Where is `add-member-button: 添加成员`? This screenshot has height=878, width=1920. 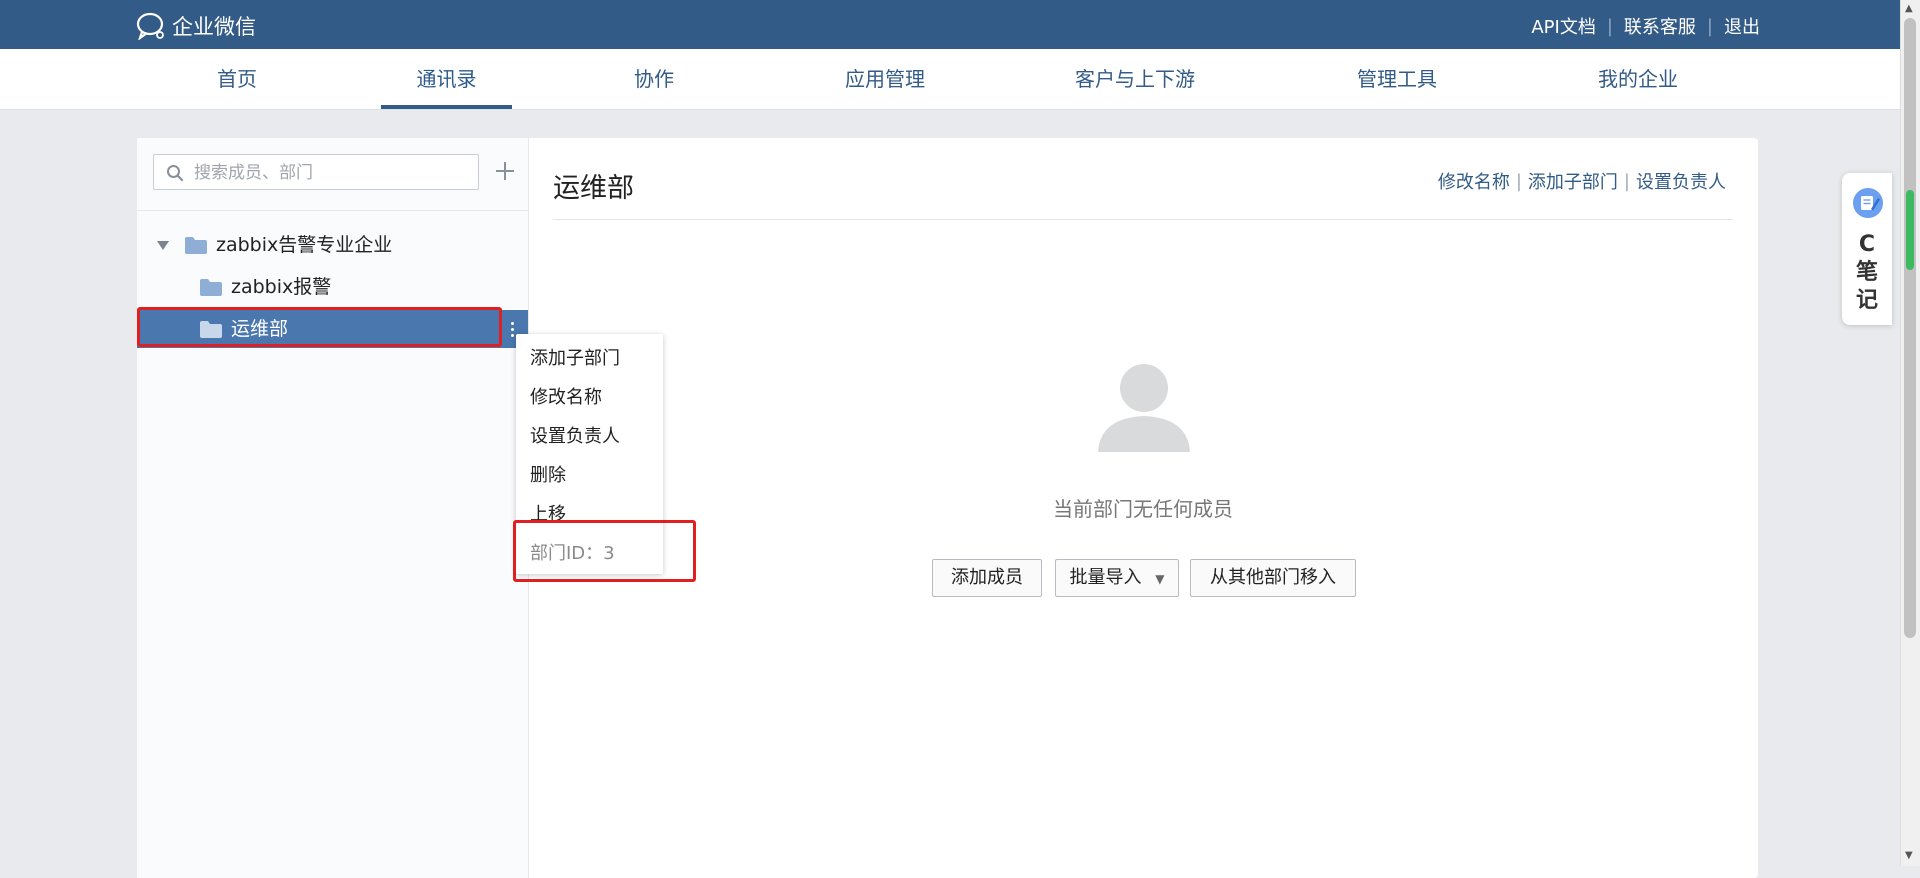
add-member-button: 添加成员 is located at coordinates (987, 578).